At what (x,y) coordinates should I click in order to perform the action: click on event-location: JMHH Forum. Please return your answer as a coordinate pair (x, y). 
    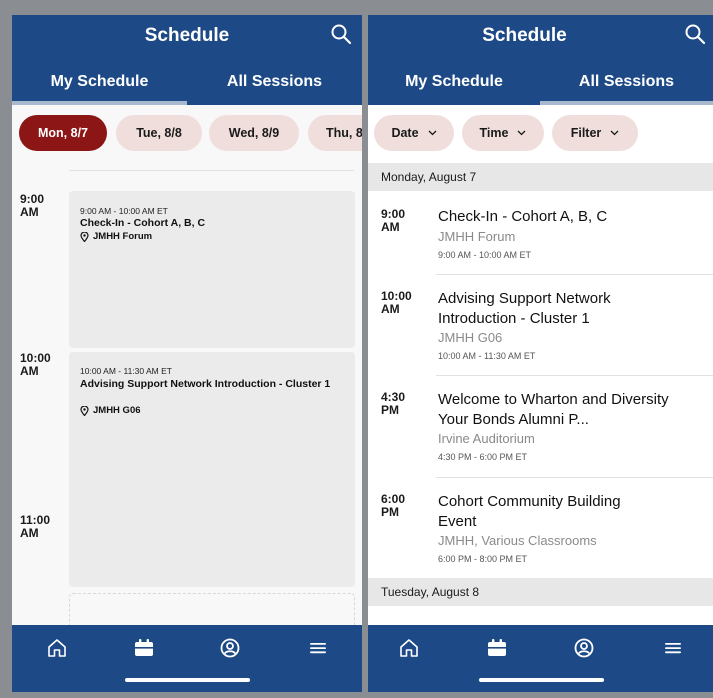
    Looking at the image, I should click on (116, 236).